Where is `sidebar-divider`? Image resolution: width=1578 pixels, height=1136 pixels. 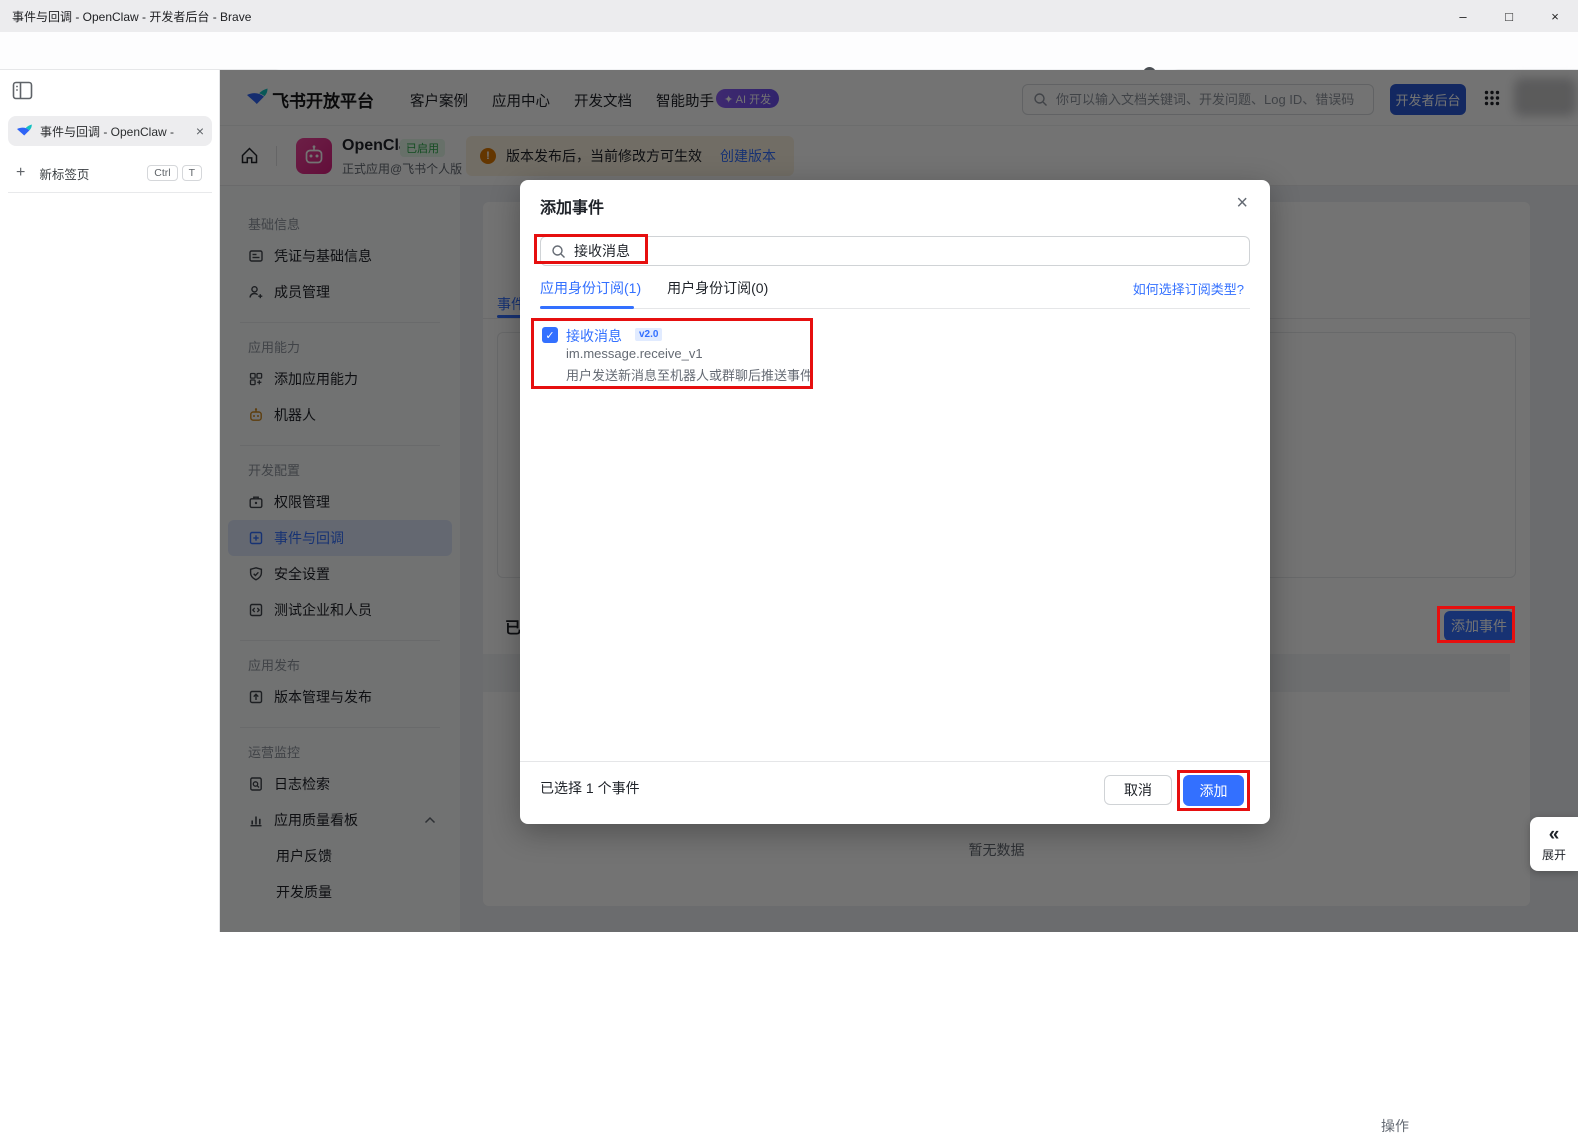 sidebar-divider is located at coordinates (110, 192).